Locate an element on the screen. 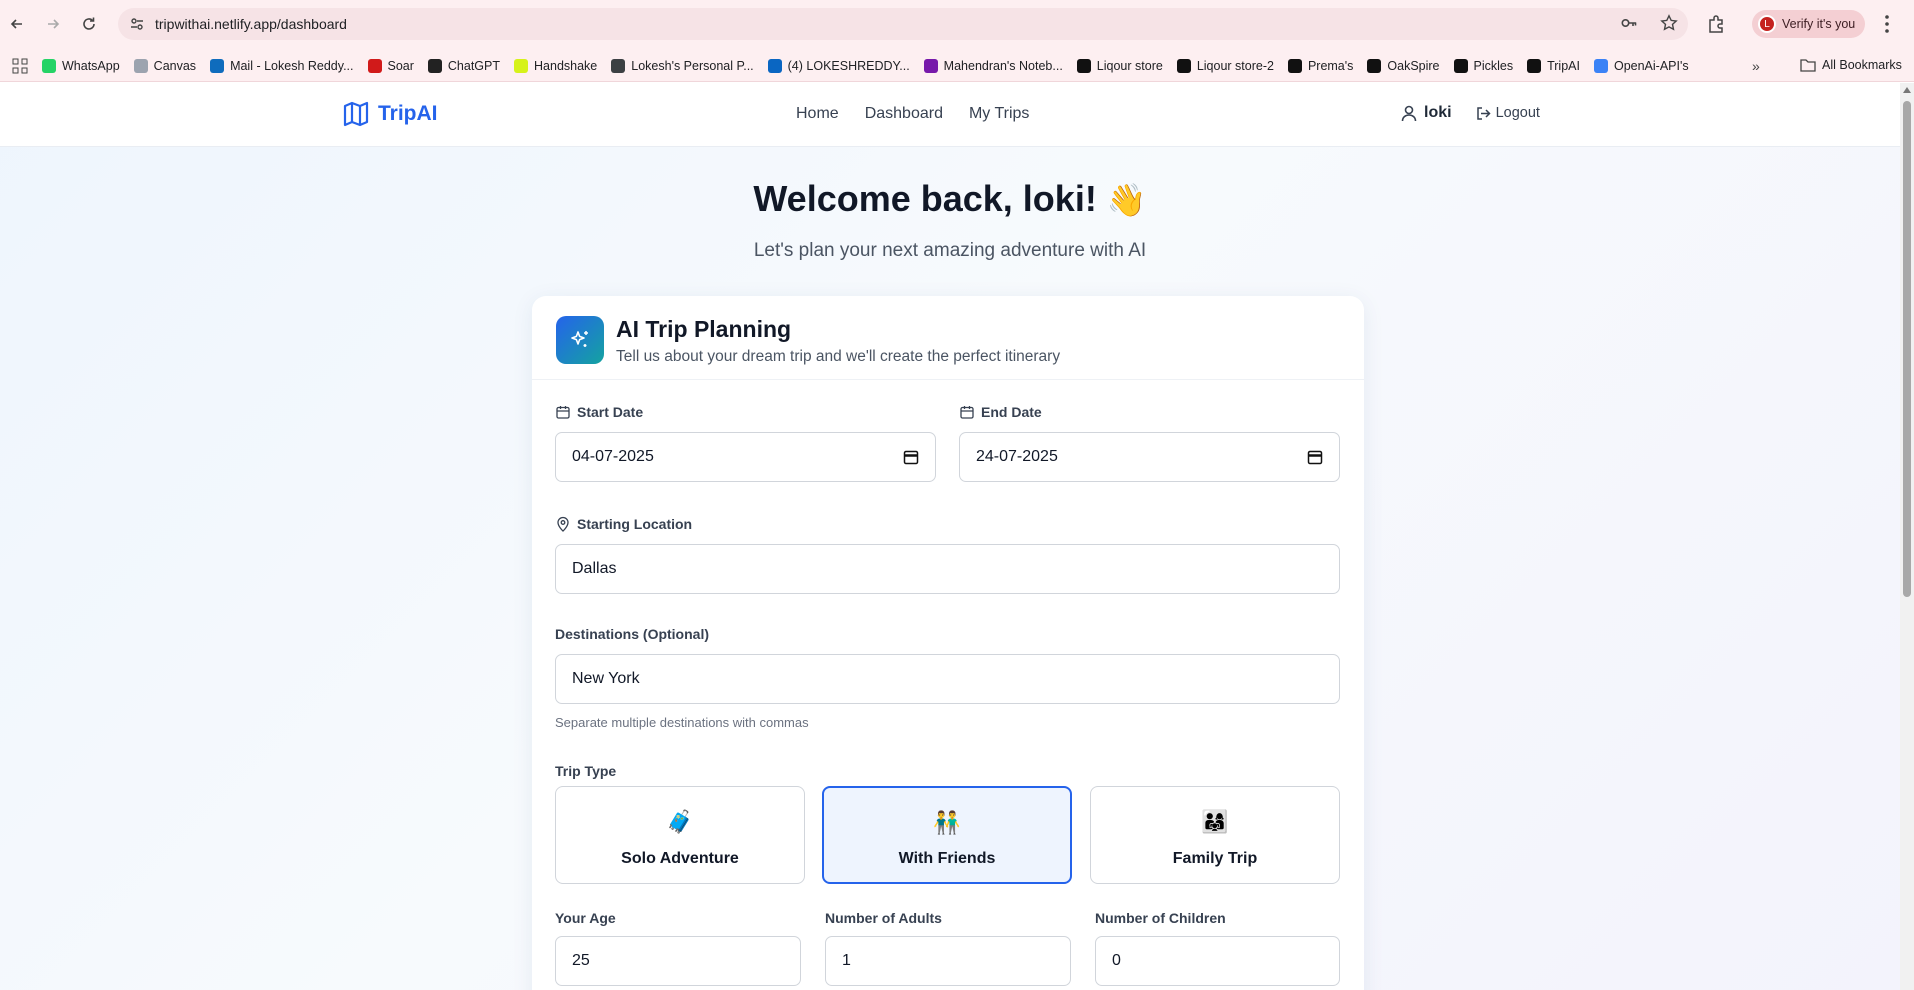 Image resolution: width=1914 pixels, height=990 pixels. welcome-text: Welcome back, loki! is located at coordinates (925, 198).